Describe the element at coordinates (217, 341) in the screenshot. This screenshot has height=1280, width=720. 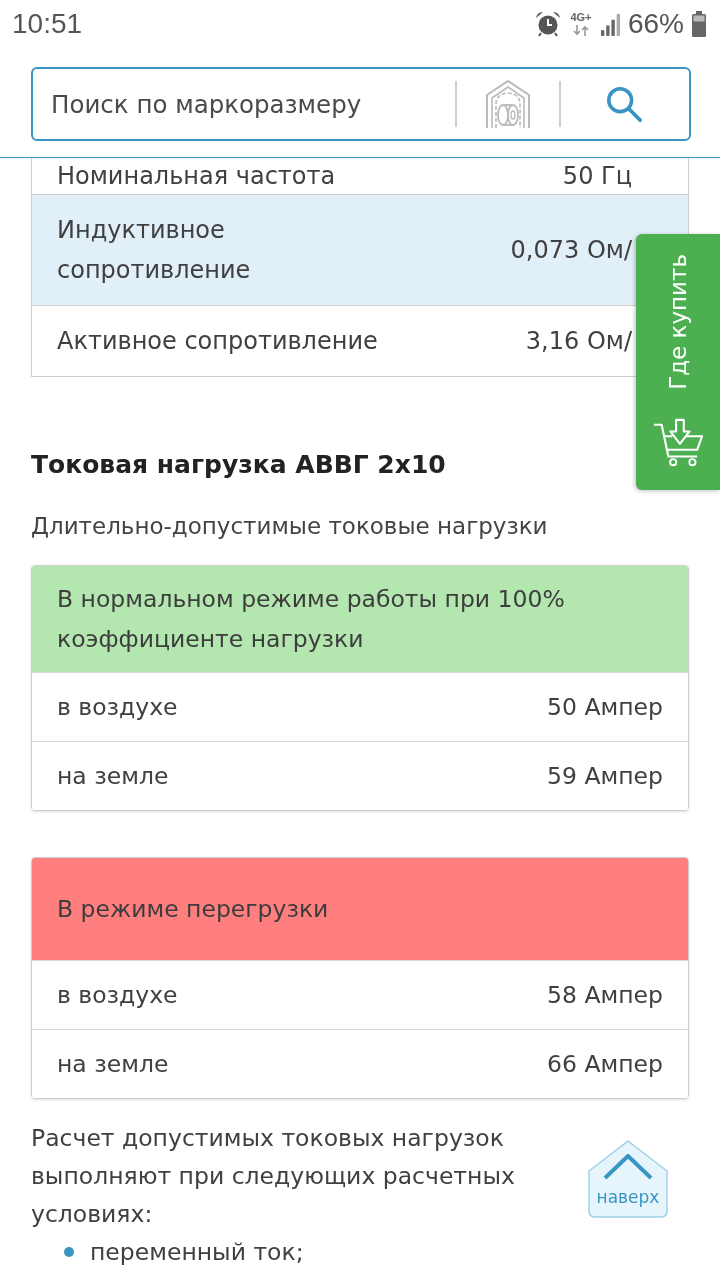
I see `row-label: Активное сопротивление` at that location.